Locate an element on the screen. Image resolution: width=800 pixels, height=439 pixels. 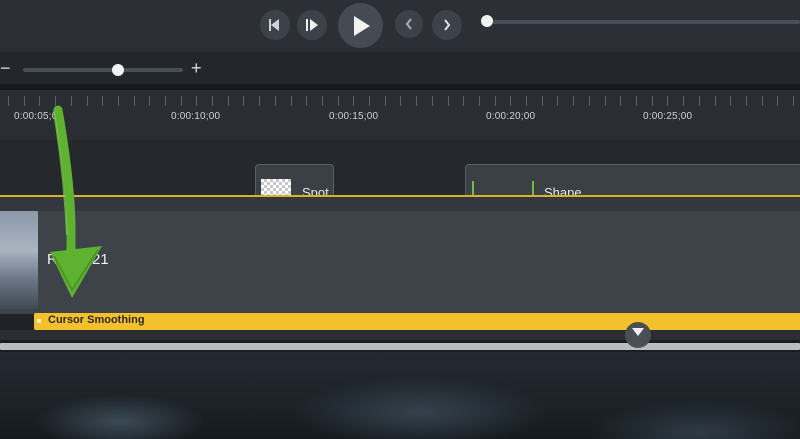
previous-button is located at coordinates (409, 24).